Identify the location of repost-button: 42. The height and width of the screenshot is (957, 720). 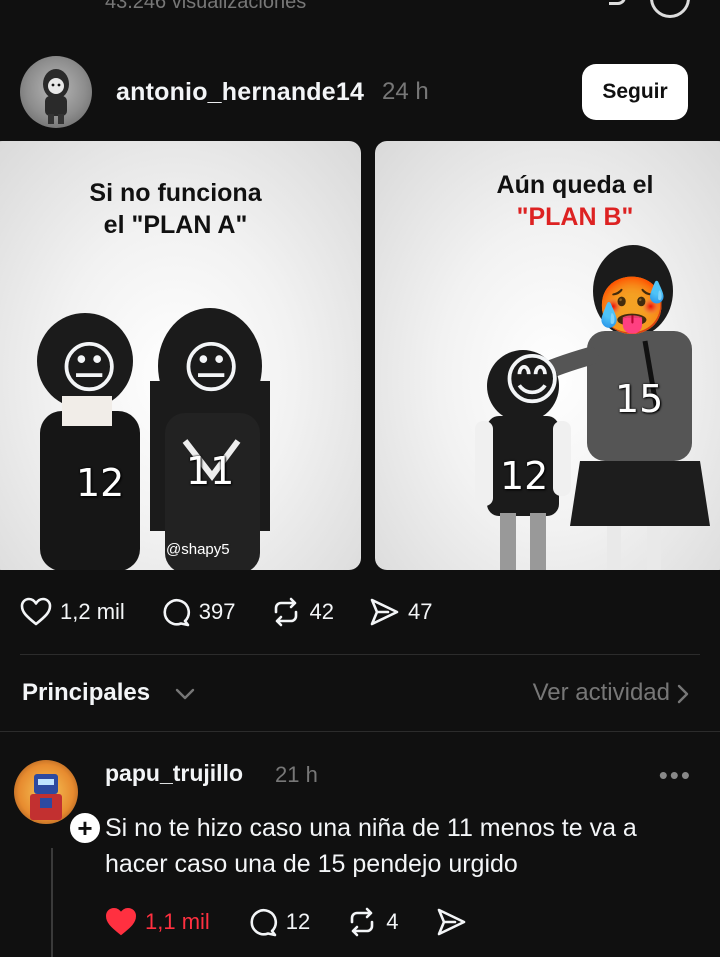
(302, 612).